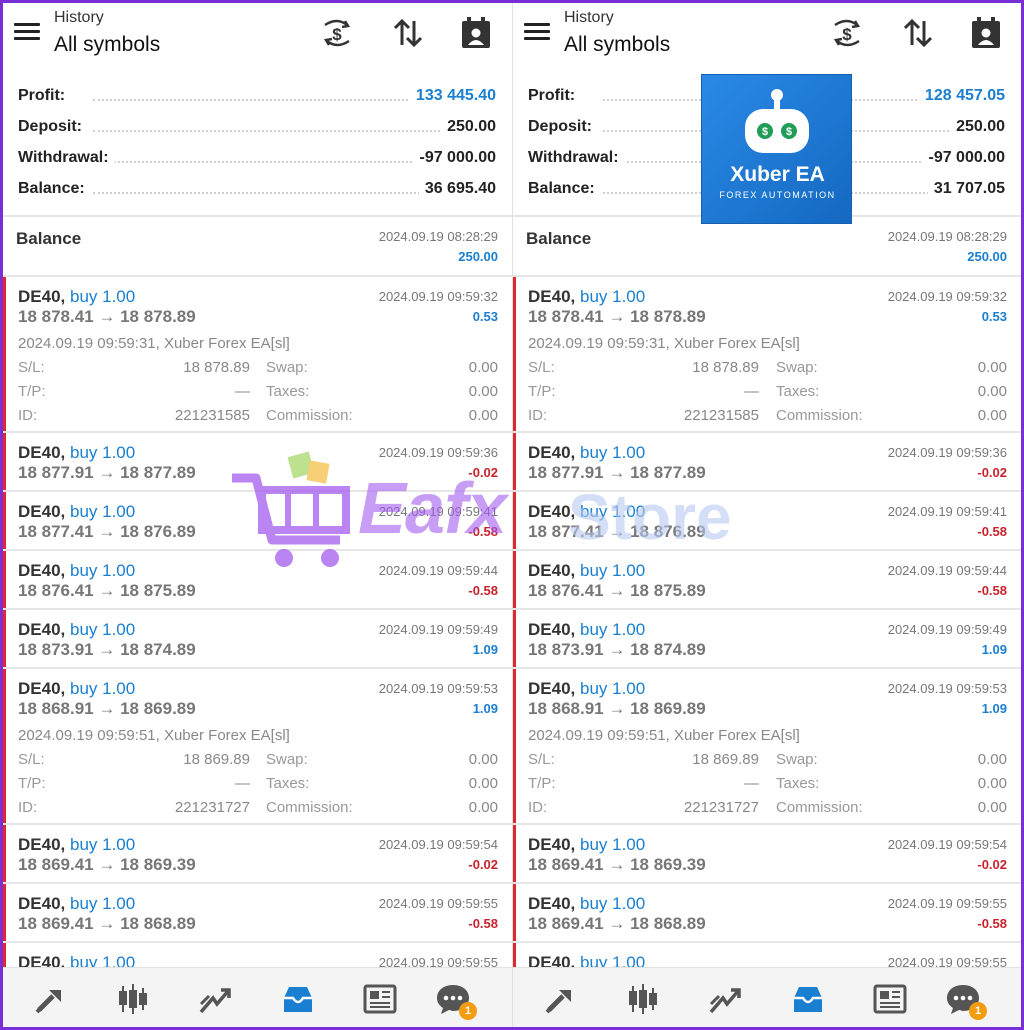 The width and height of the screenshot is (1024, 1030). I want to click on detail-value-tp: —, so click(242, 783).